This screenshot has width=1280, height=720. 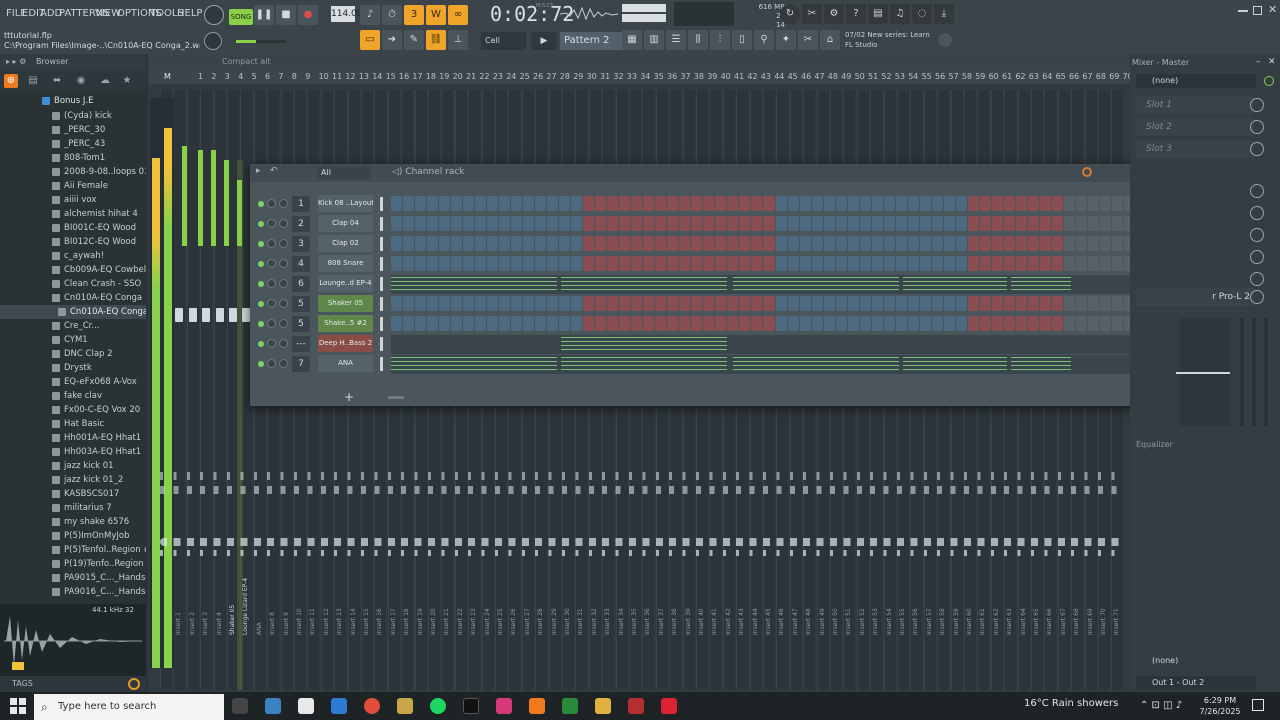 What do you see at coordinates (18, 706) in the screenshot?
I see `windows-start-icon` at bounding box center [18, 706].